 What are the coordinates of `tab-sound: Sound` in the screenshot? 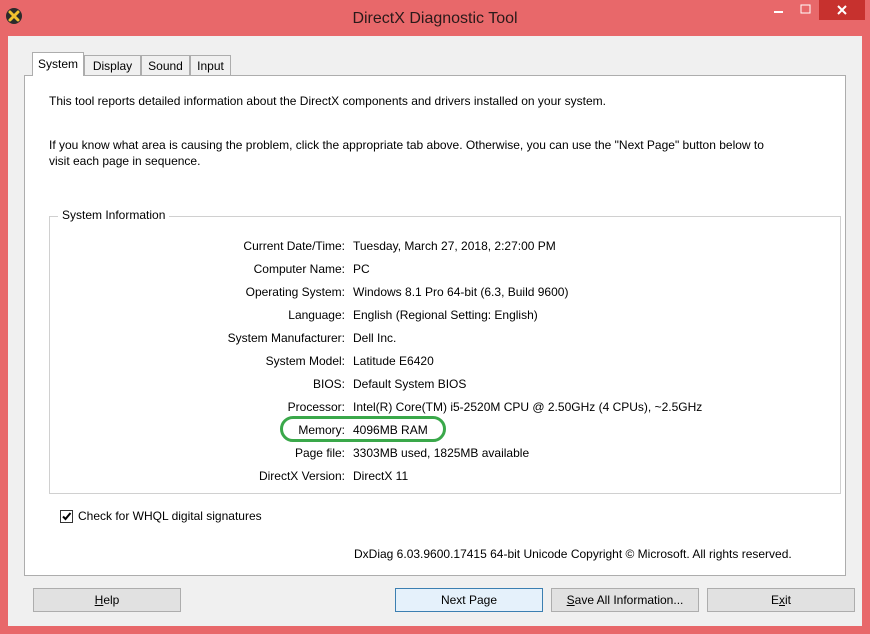 It's located at (165, 65).